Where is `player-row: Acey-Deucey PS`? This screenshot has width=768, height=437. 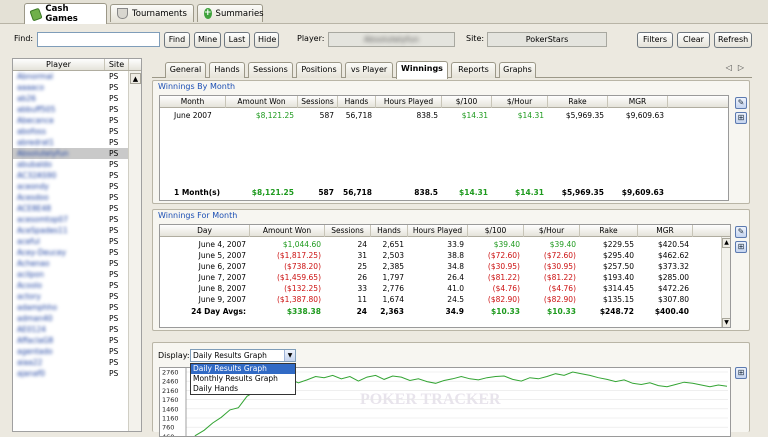
player-row: Acey-Deucey PS is located at coordinates (77, 252).